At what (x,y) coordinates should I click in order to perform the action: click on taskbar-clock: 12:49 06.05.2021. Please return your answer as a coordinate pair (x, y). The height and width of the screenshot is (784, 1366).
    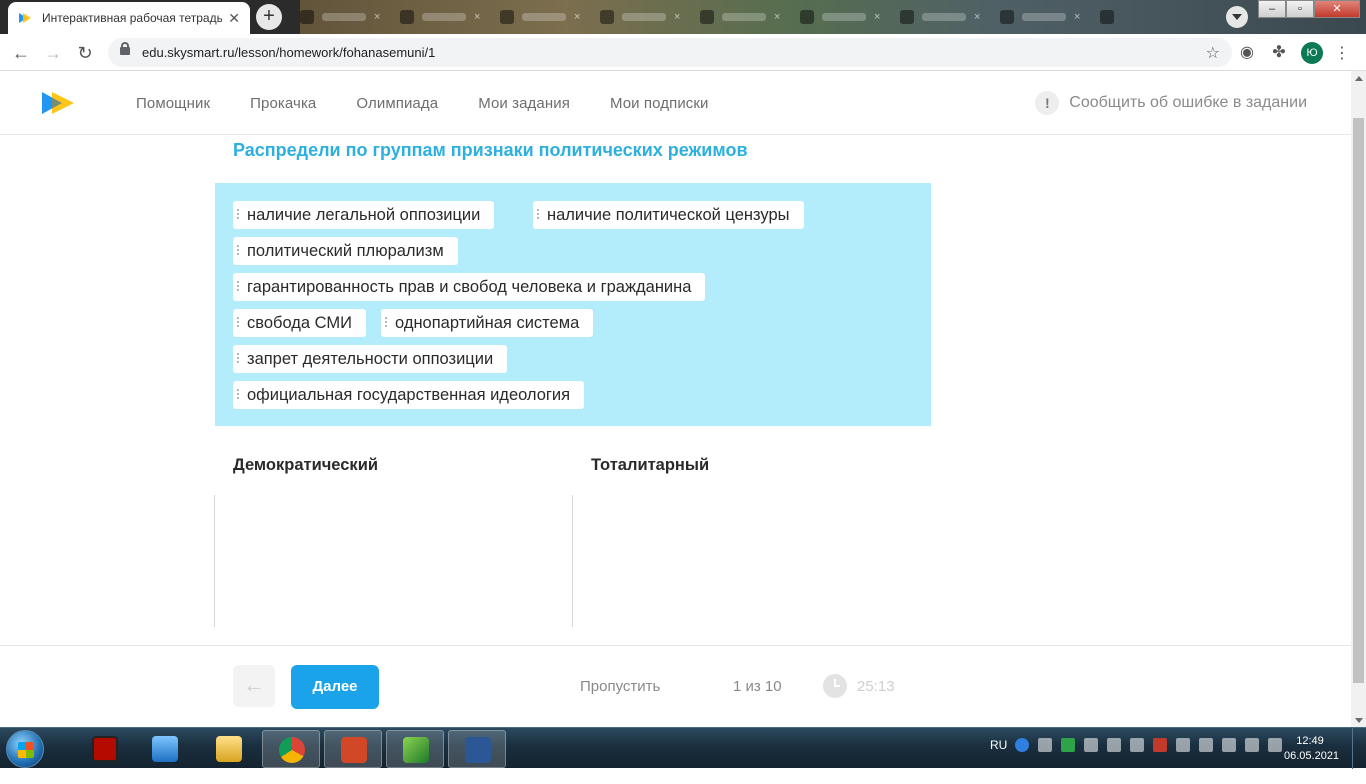
    Looking at the image, I should click on (1311, 749).